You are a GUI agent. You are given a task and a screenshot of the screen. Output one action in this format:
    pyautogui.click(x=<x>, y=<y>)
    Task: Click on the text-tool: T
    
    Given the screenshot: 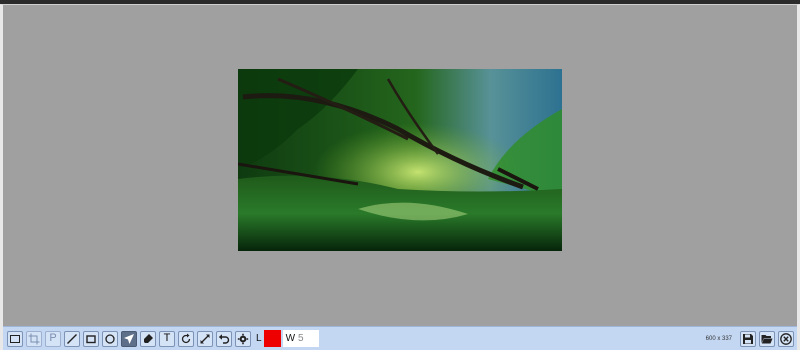 What is the action you would take?
    pyautogui.click(x=167, y=338)
    